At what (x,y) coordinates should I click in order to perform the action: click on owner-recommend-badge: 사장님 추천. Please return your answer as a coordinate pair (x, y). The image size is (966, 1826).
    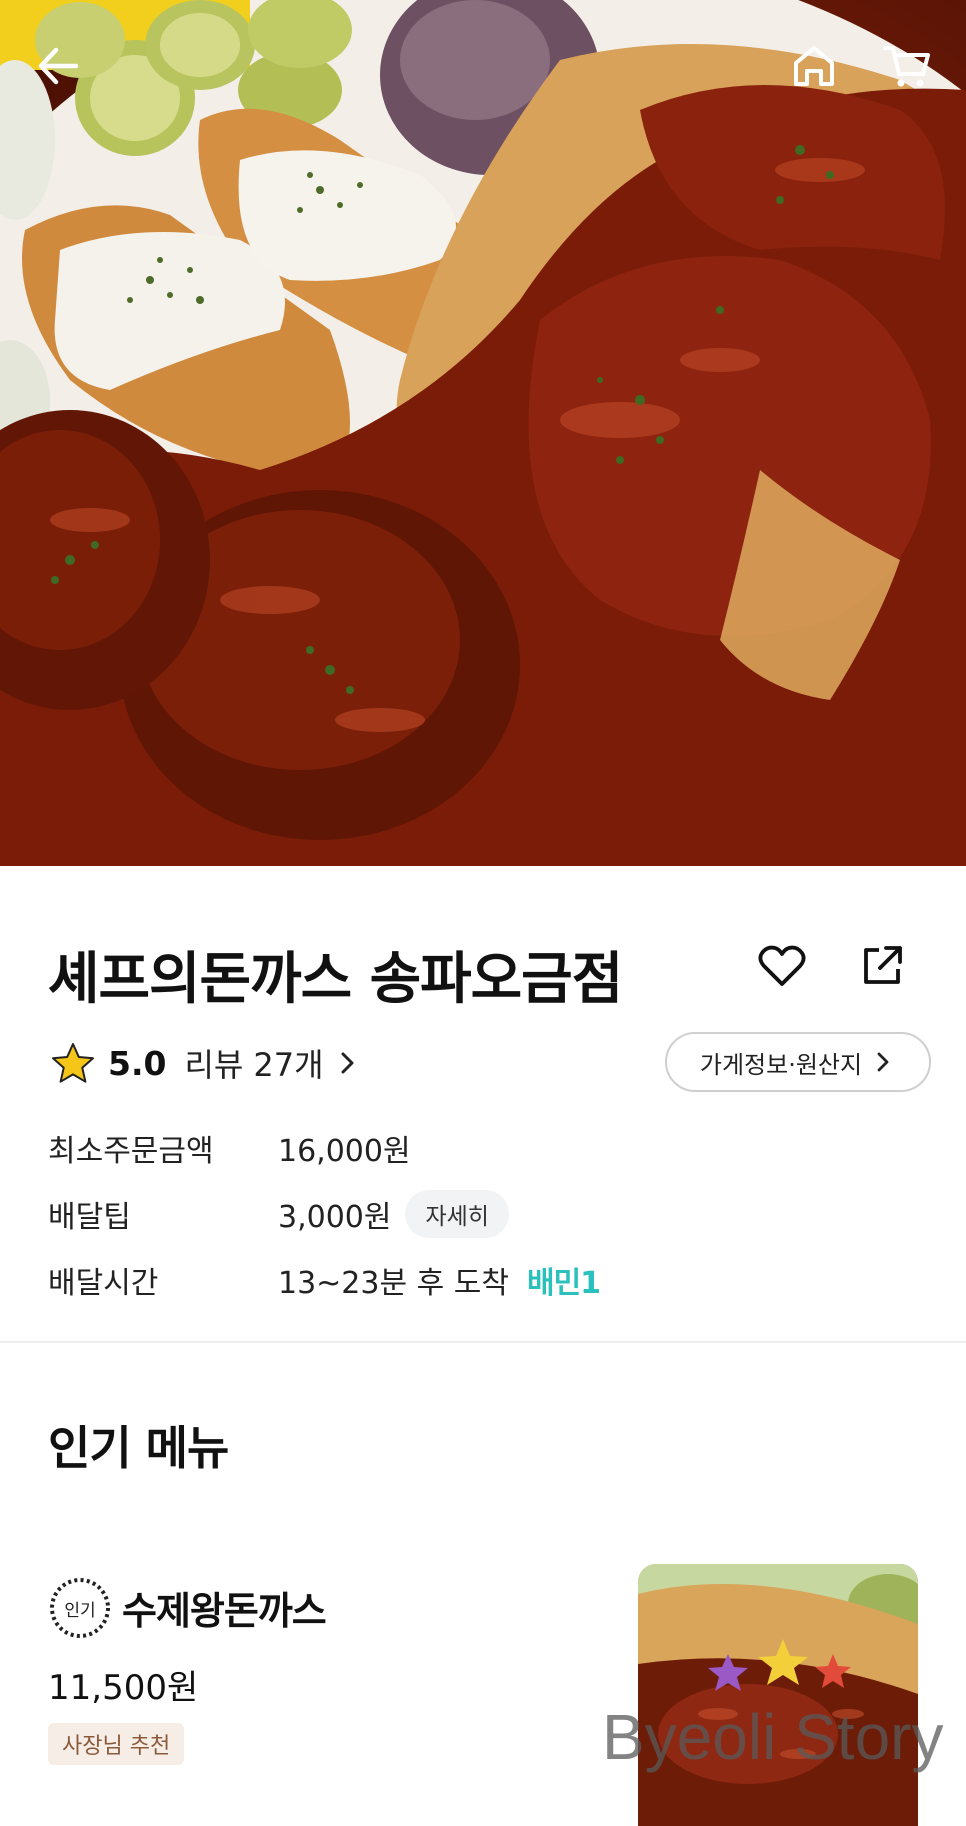
    Looking at the image, I should click on (116, 1744).